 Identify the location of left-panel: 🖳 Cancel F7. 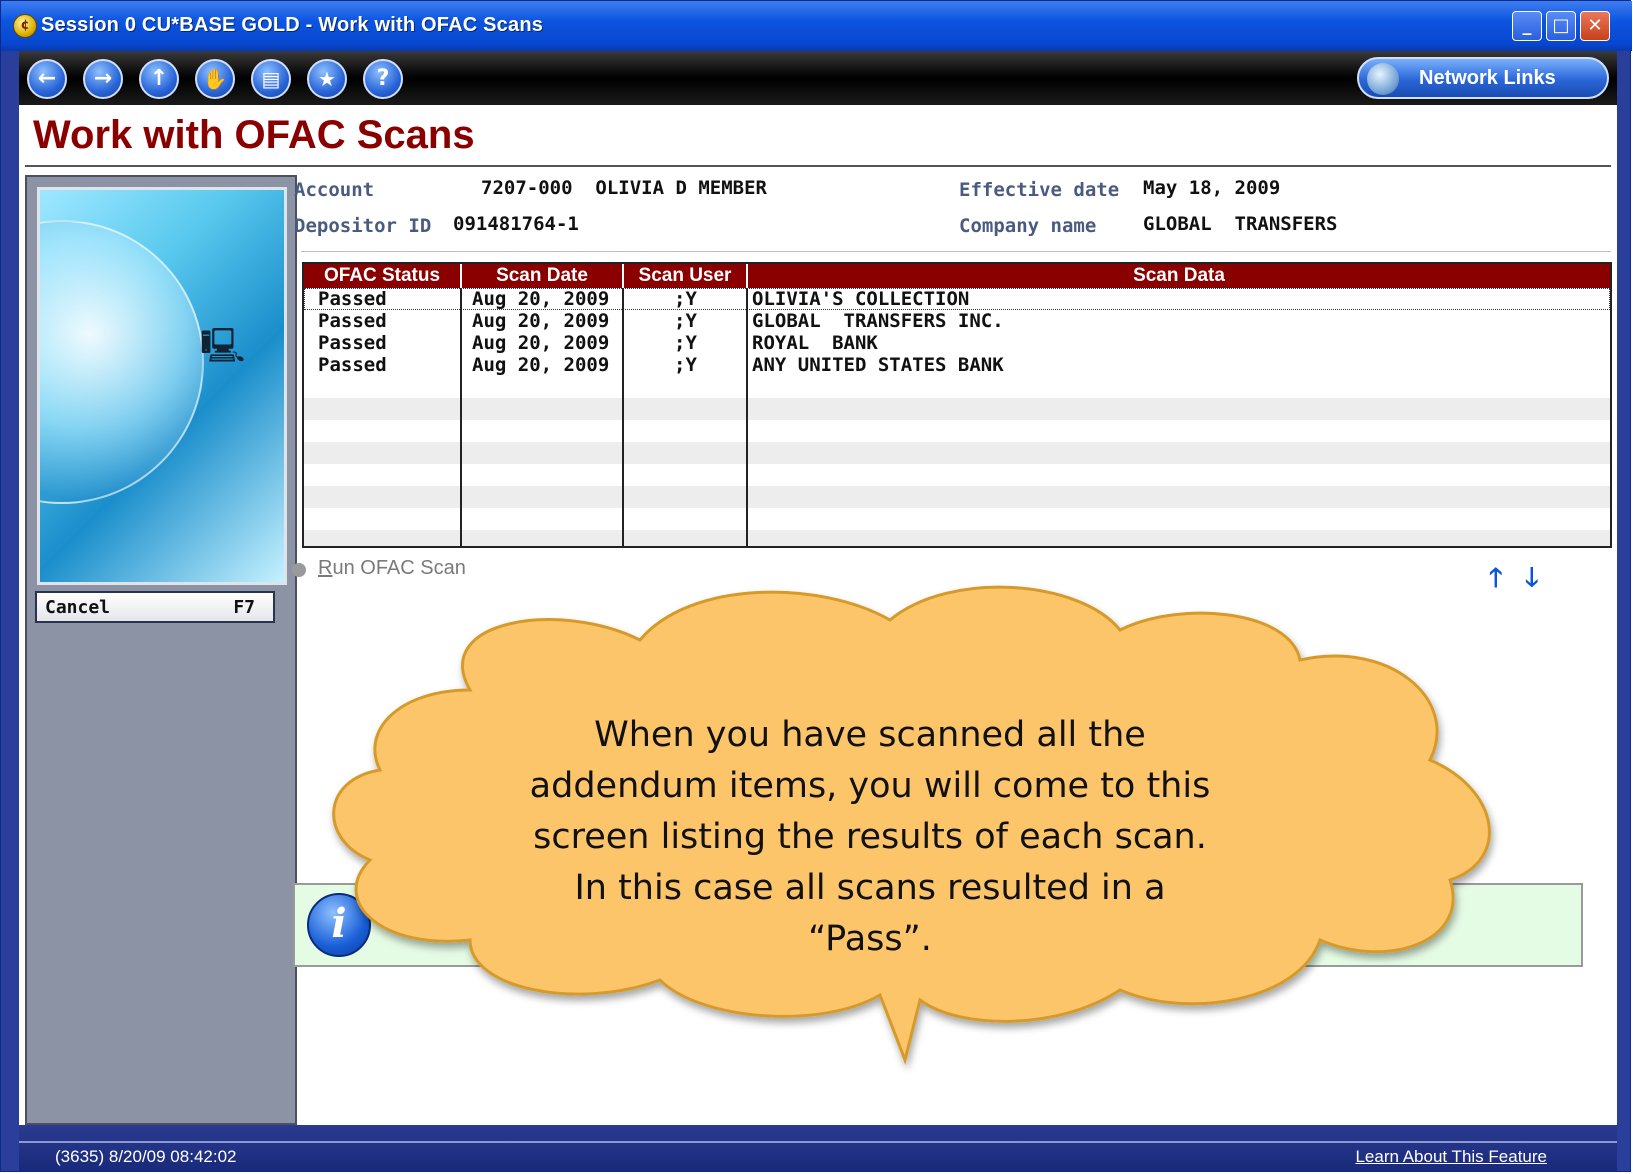
(161, 650).